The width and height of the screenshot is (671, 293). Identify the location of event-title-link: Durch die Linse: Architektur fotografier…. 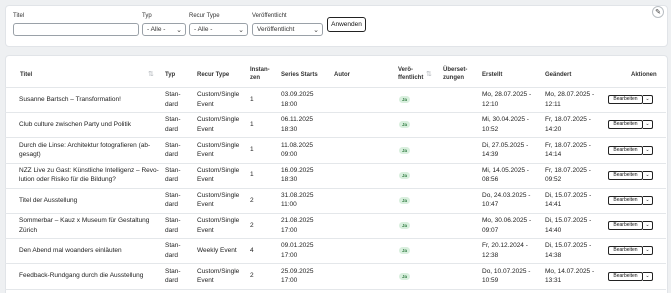
(91, 150).